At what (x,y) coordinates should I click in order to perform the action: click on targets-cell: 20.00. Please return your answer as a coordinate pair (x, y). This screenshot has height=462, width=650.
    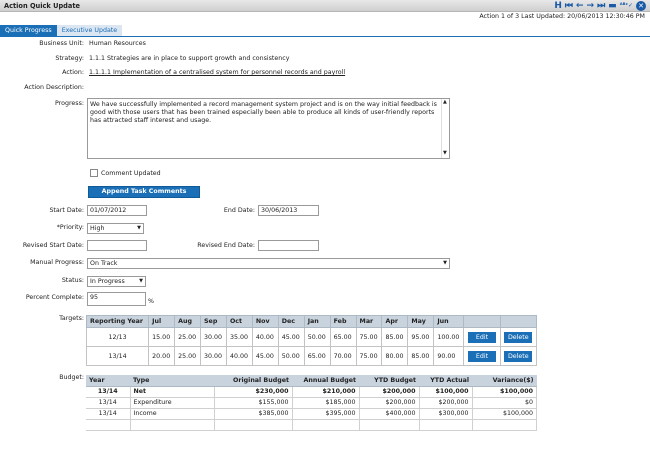
    Looking at the image, I should click on (162, 356).